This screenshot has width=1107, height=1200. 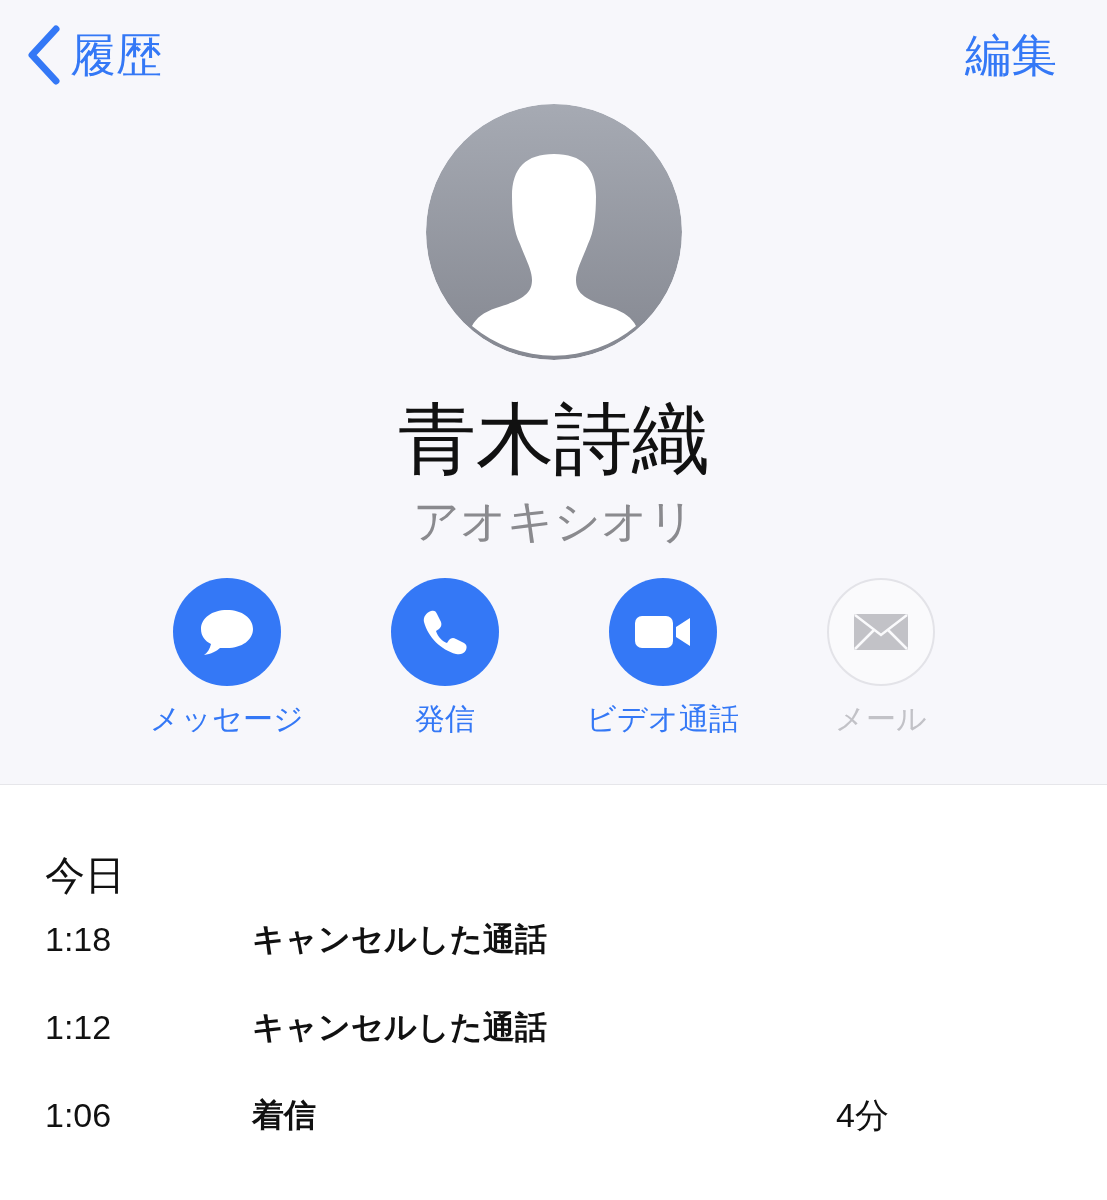 I want to click on action-label: ビデオ通話, so click(x=662, y=719).